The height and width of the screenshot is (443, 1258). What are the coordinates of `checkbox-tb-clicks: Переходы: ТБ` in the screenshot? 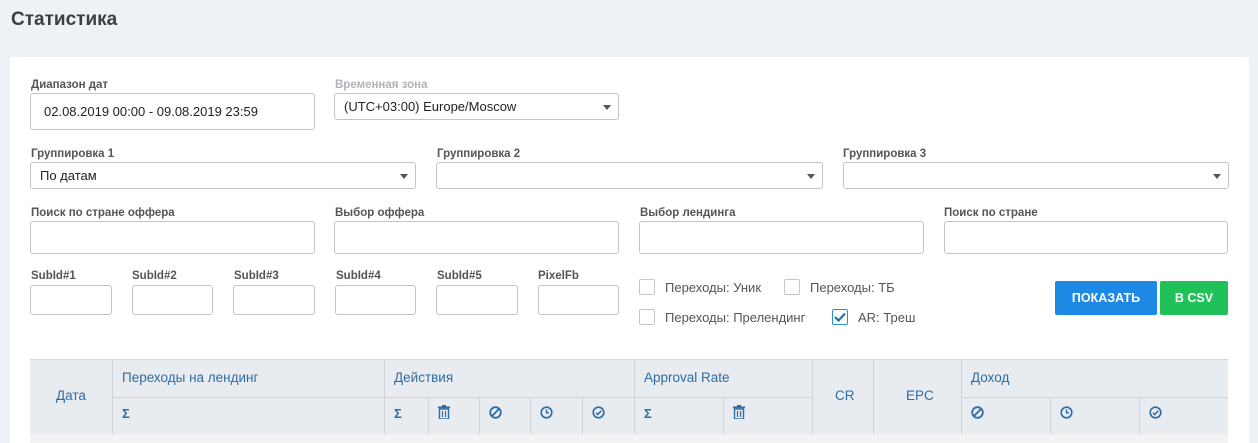 It's located at (839, 287).